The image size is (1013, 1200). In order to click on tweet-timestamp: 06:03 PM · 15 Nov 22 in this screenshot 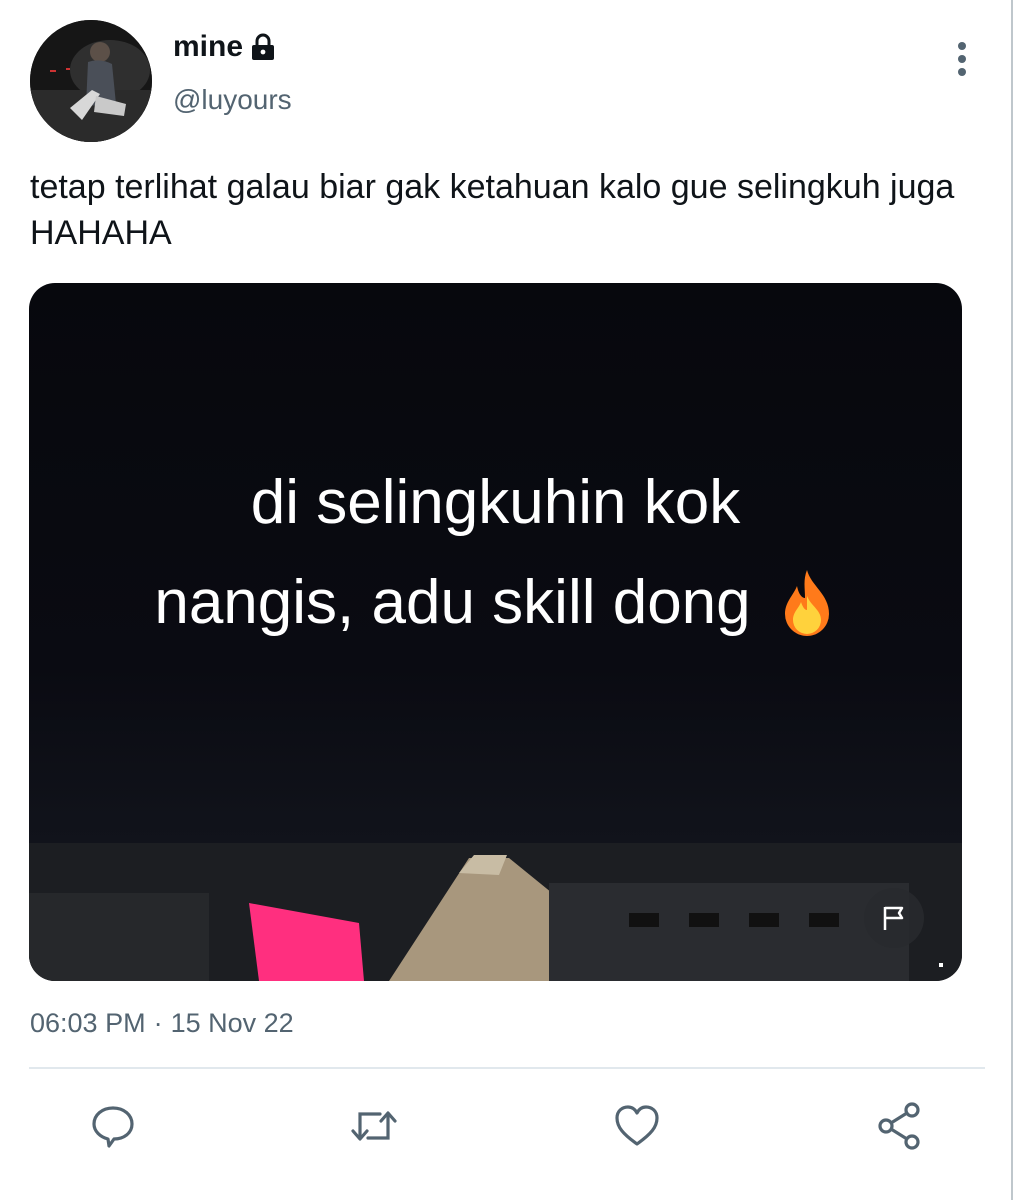, I will do `click(162, 1023)`.